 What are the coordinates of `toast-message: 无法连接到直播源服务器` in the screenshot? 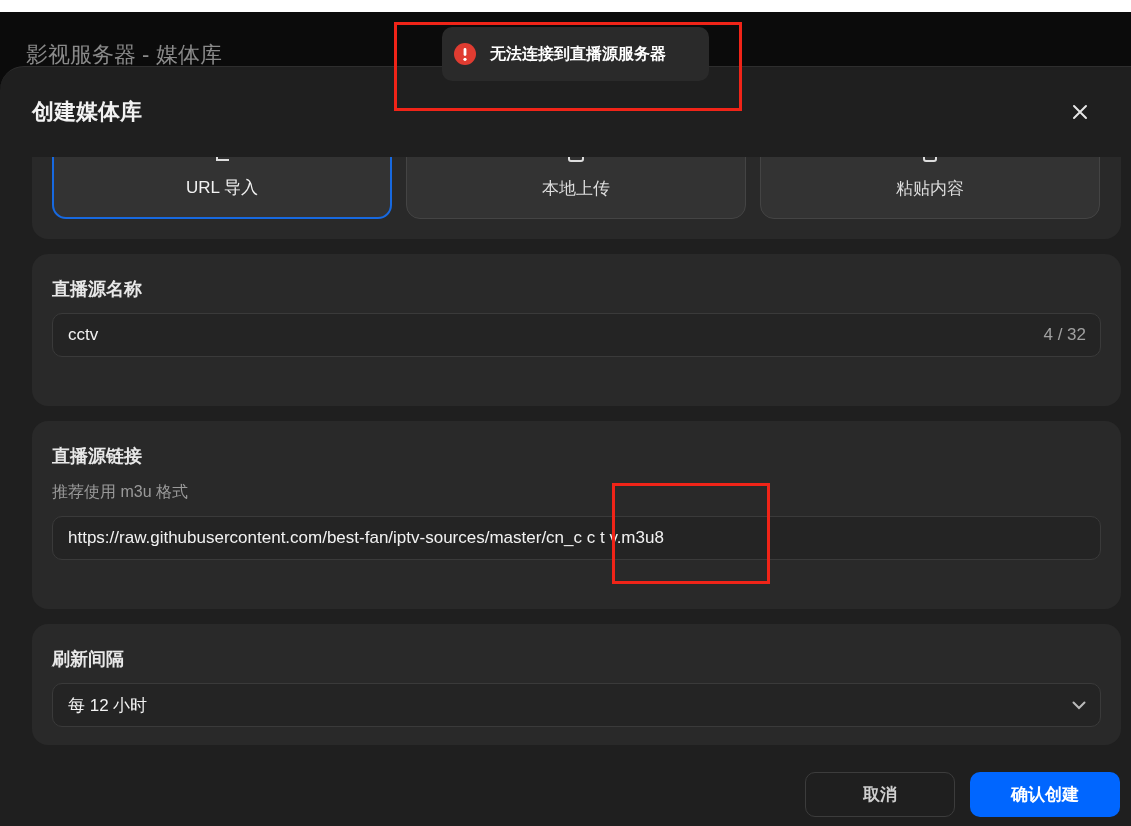 It's located at (578, 53).